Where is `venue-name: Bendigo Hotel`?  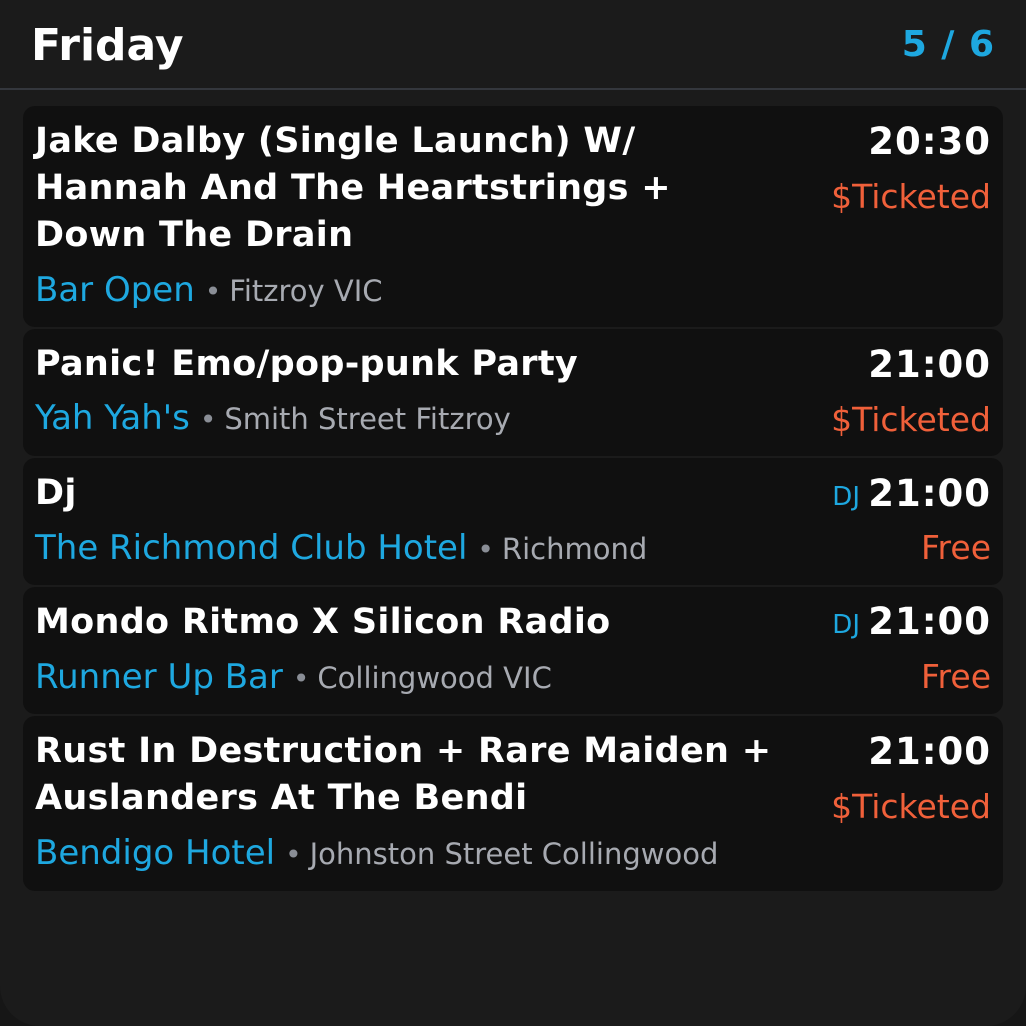 venue-name: Bendigo Hotel is located at coordinates (155, 853).